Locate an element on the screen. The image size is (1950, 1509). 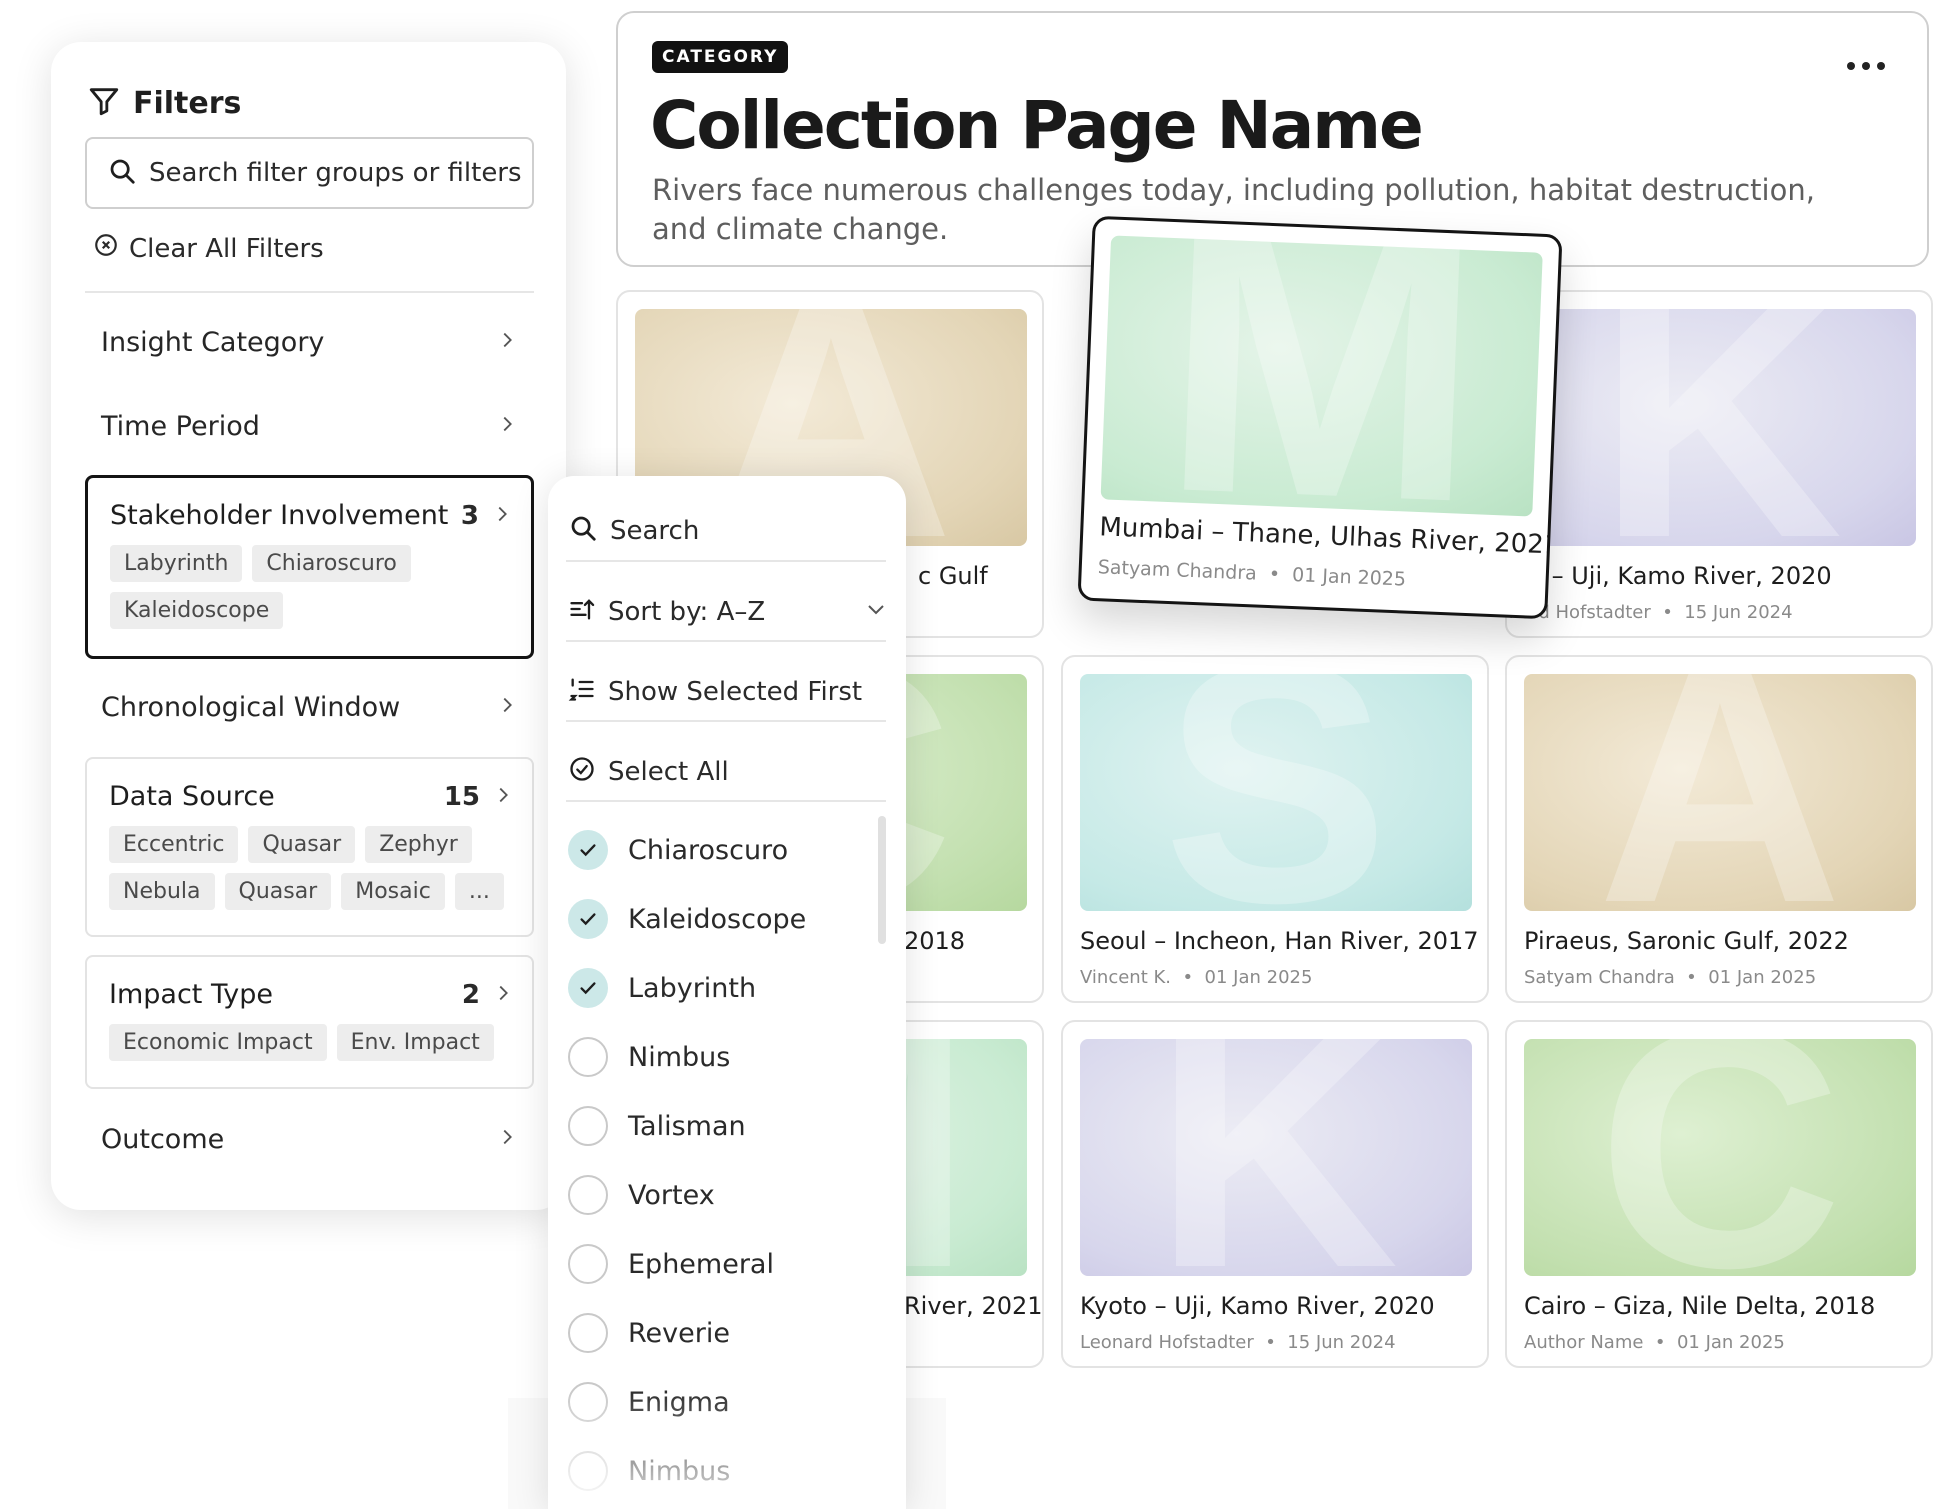
sort-select: Sort by: A–Z is located at coordinates (728, 612).